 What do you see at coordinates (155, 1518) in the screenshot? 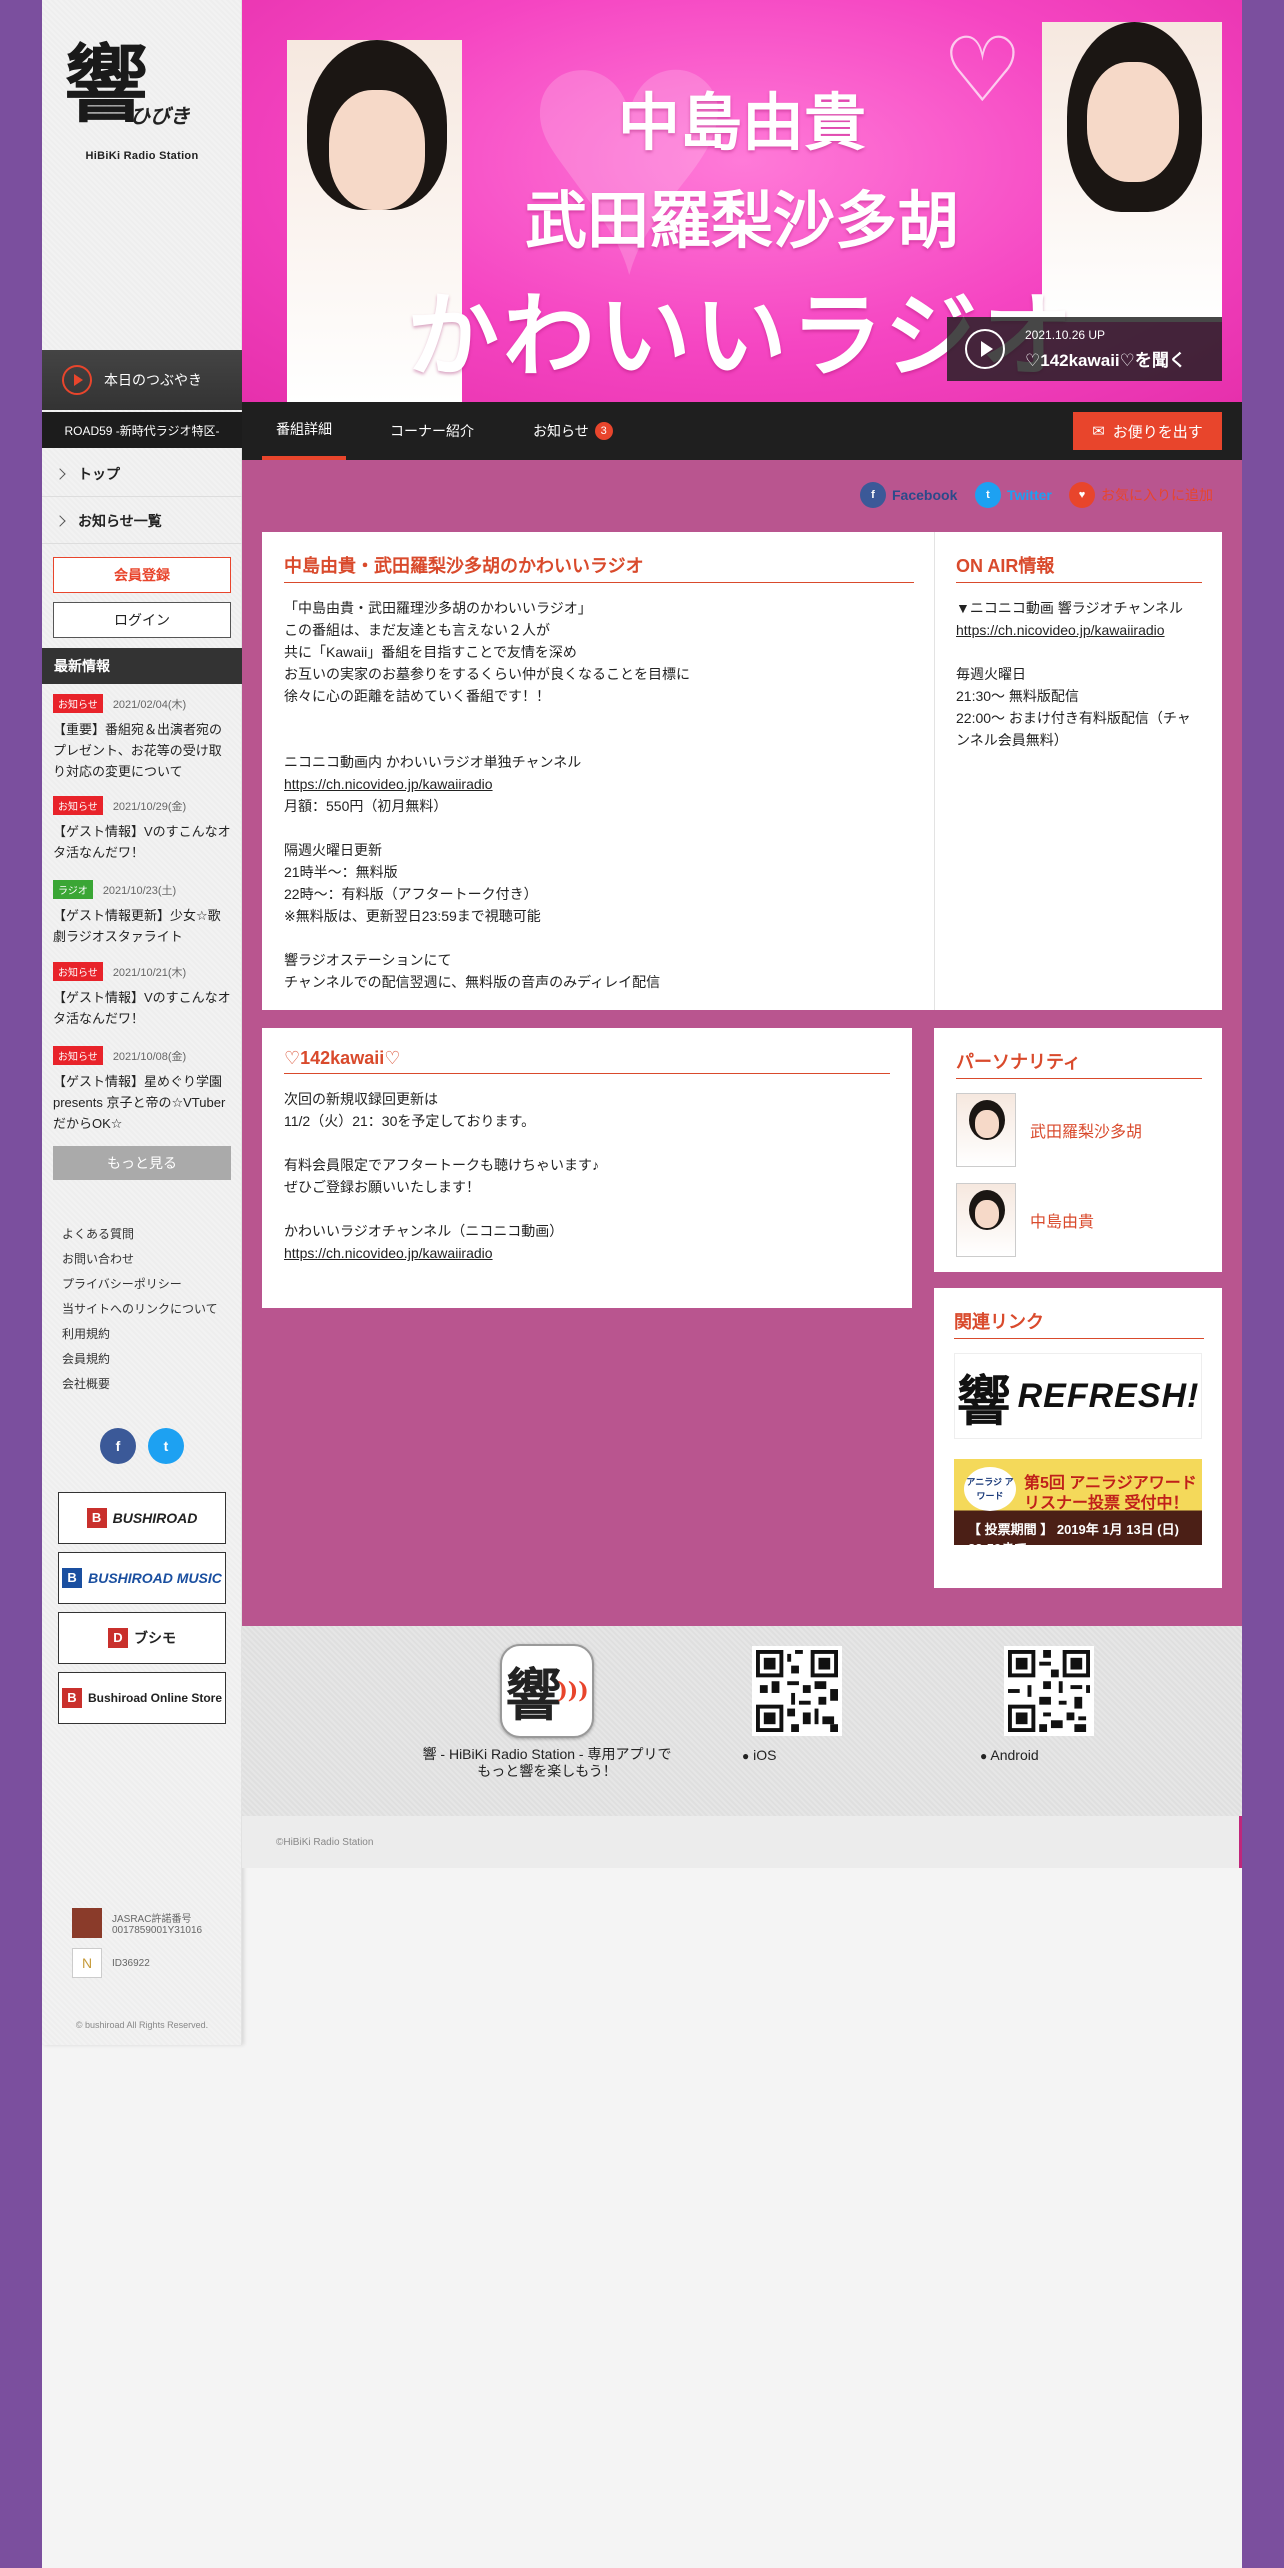
I see `banner-label: BUSHIROAD` at bounding box center [155, 1518].